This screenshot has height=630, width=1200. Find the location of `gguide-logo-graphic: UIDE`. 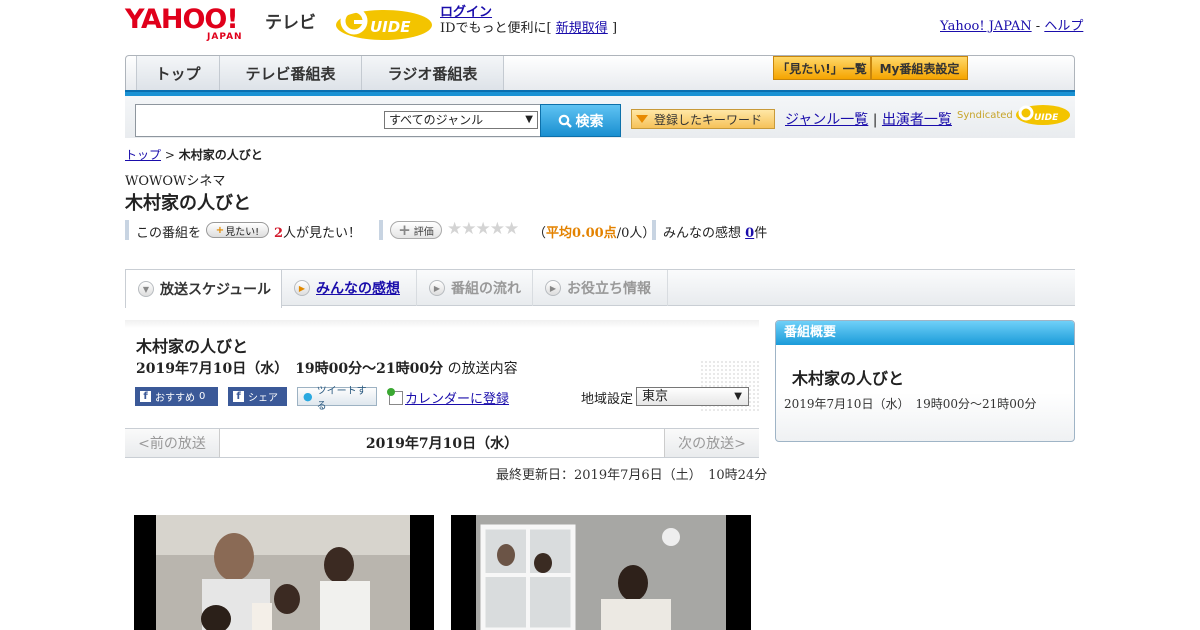

gguide-logo-graphic: UIDE is located at coordinates (384, 23).